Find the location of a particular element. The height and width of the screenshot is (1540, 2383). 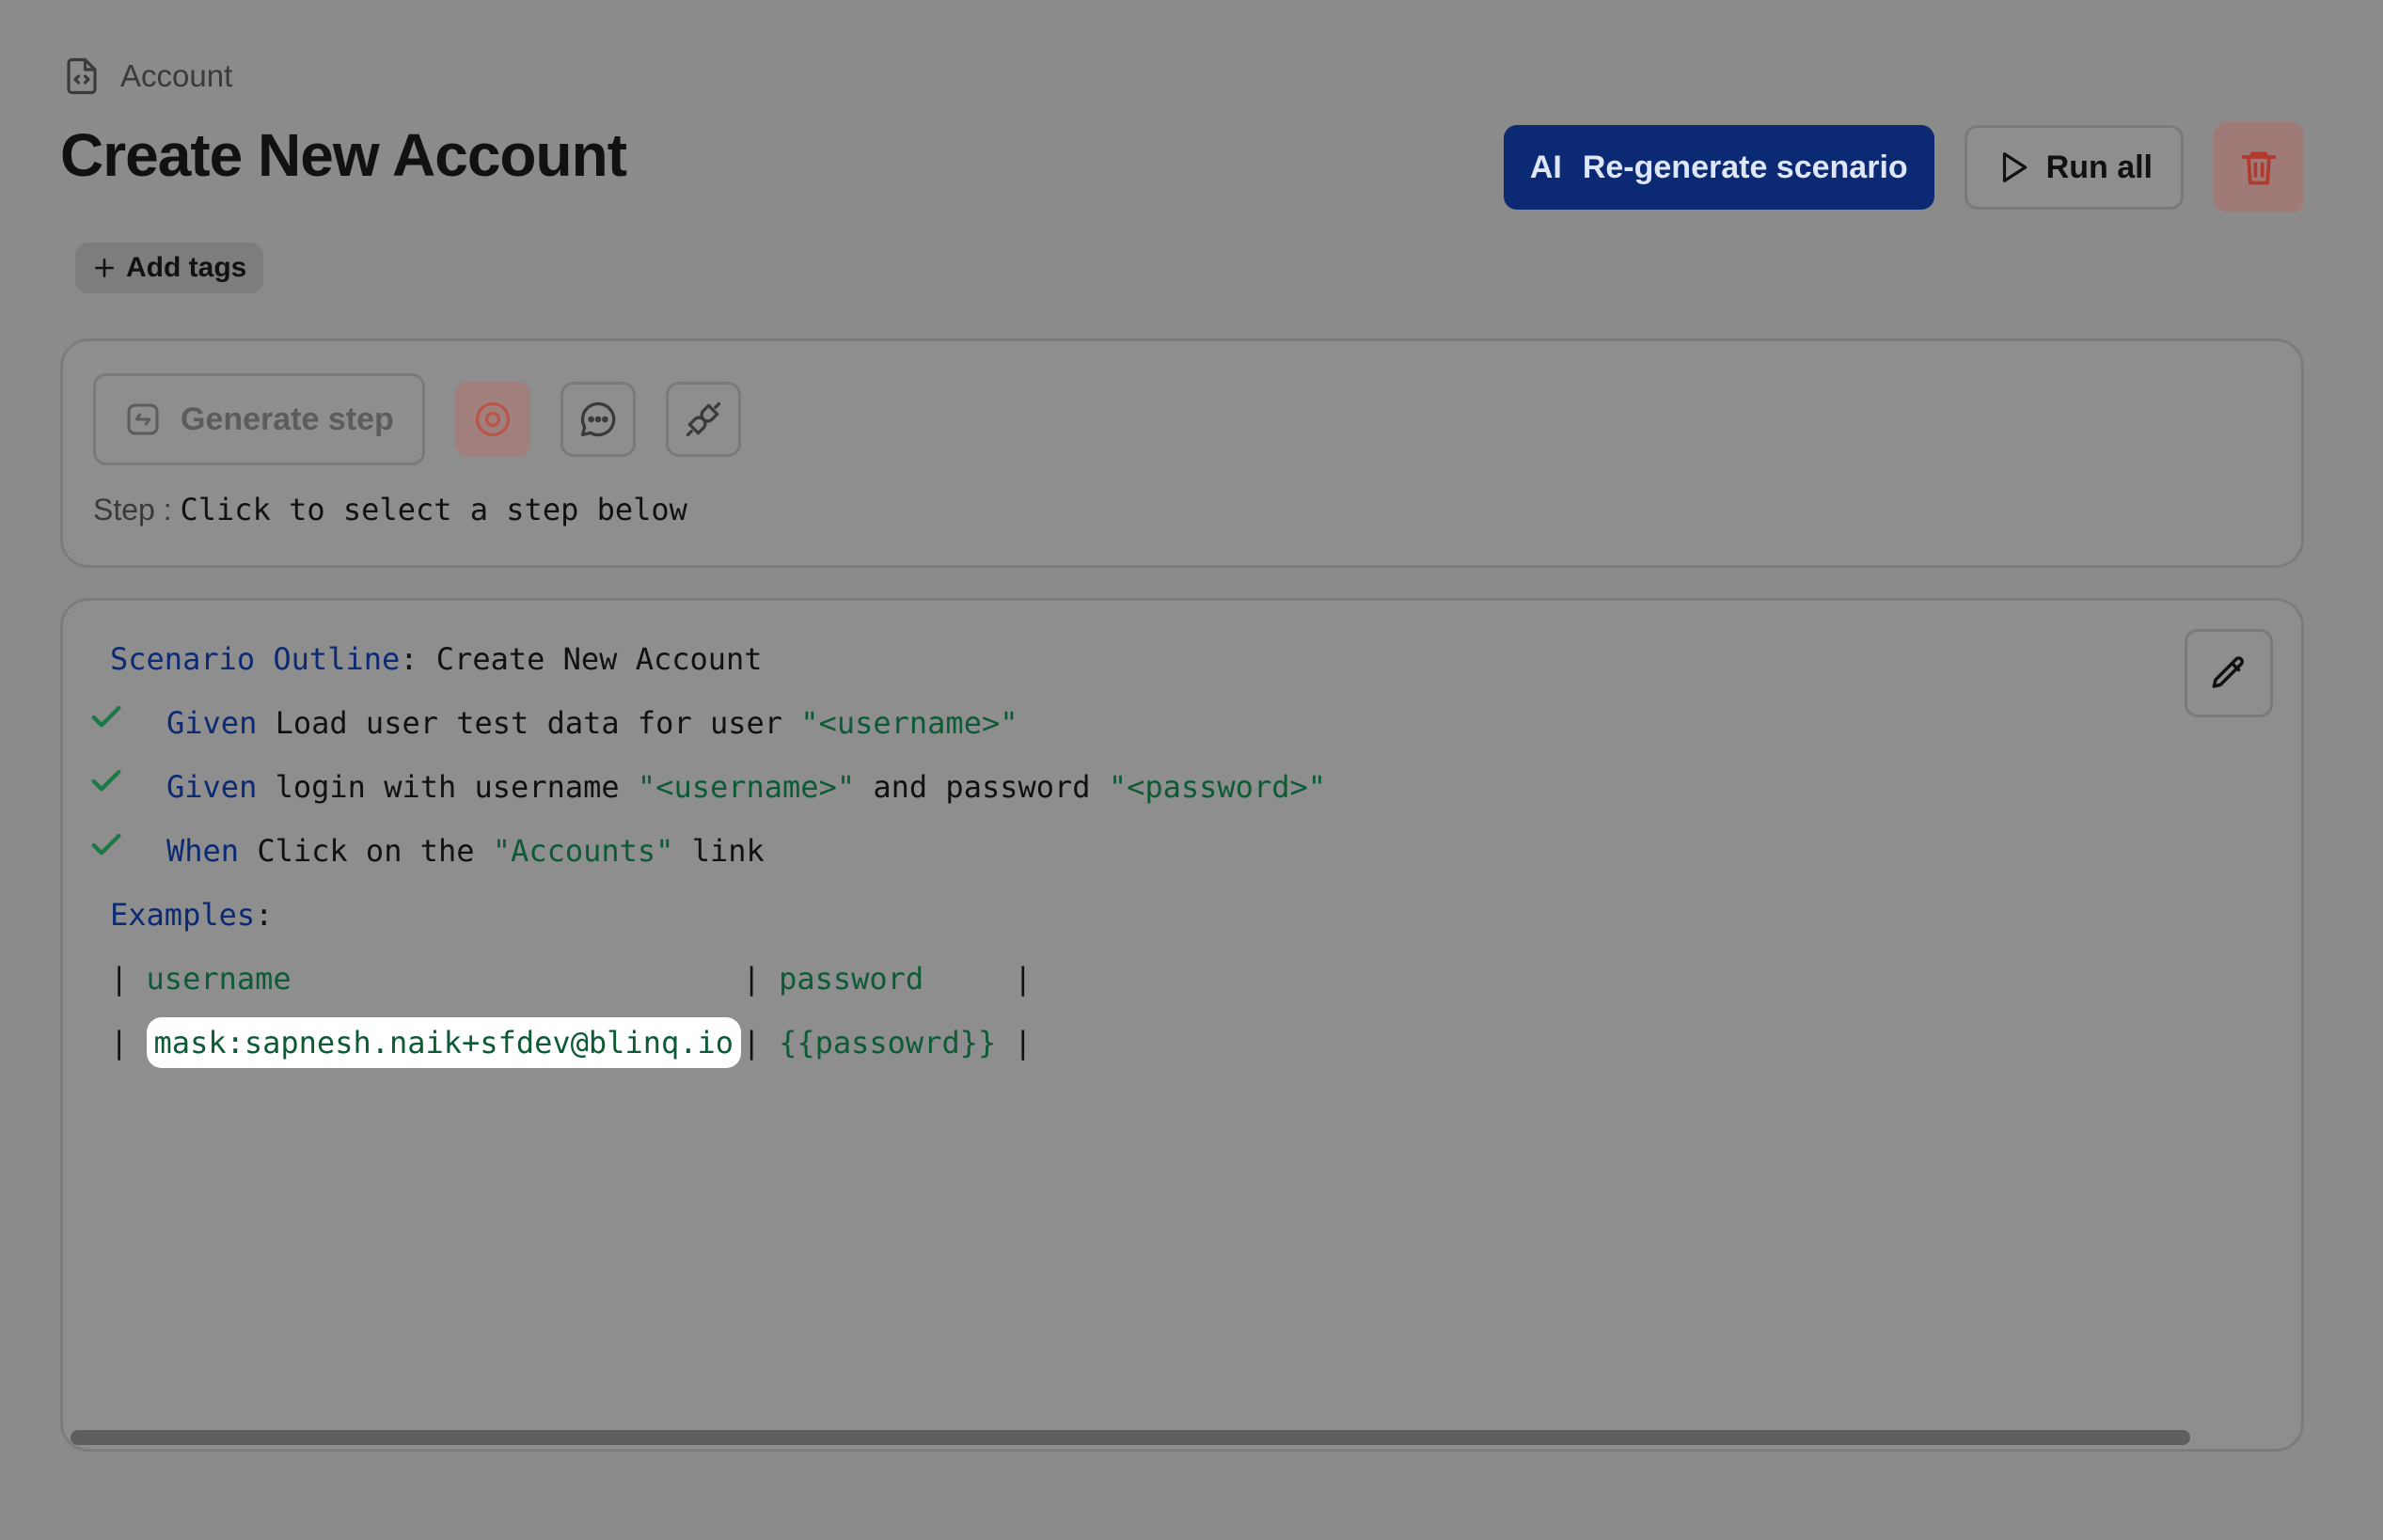

edit-button is located at coordinates (2229, 673).